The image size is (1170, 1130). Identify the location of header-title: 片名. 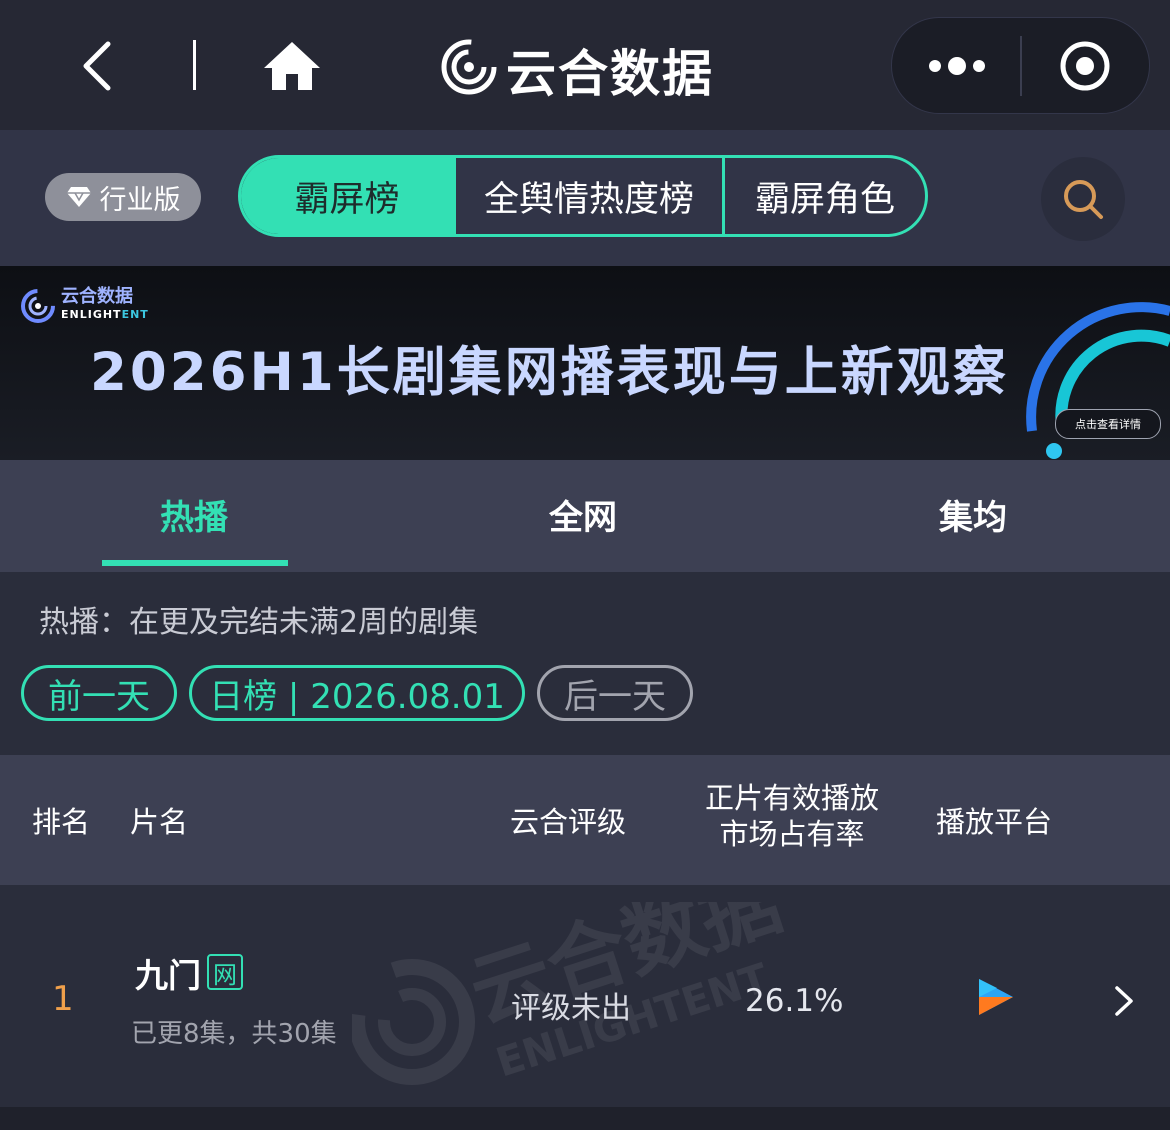
(159, 822).